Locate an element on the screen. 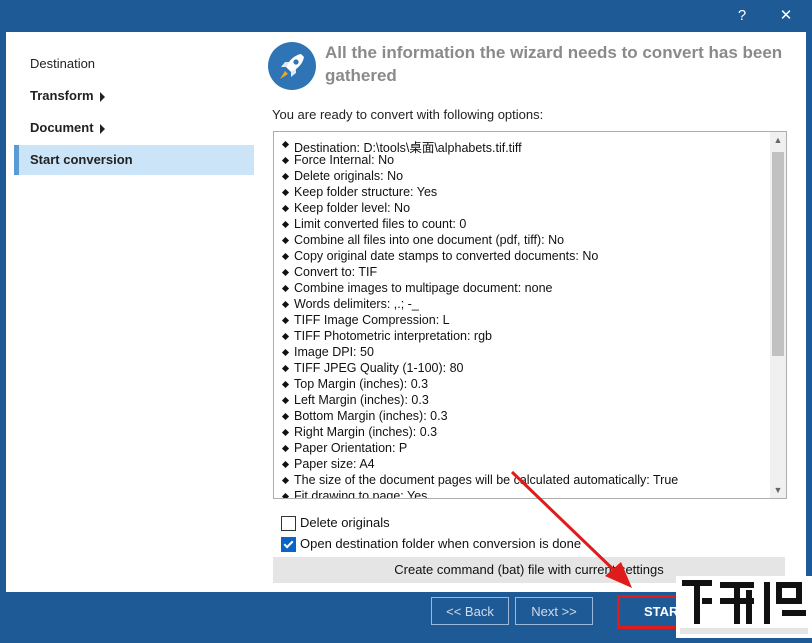 The width and height of the screenshot is (812, 643). list-item: Keep folder level: No is located at coordinates (352, 208).